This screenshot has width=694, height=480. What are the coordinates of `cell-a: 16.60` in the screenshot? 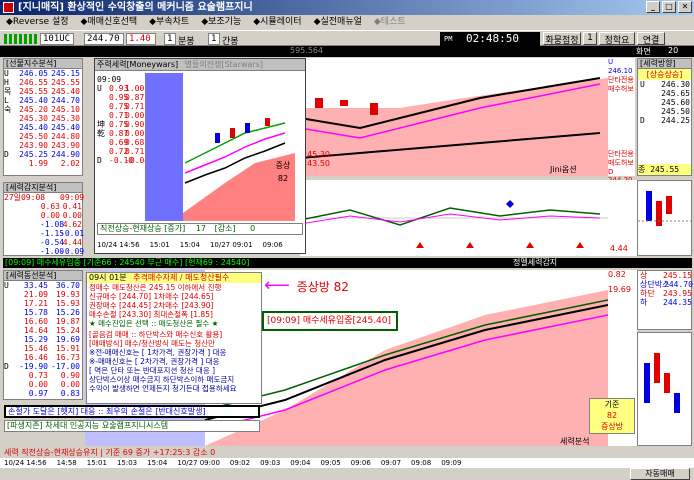 It's located at (35, 321).